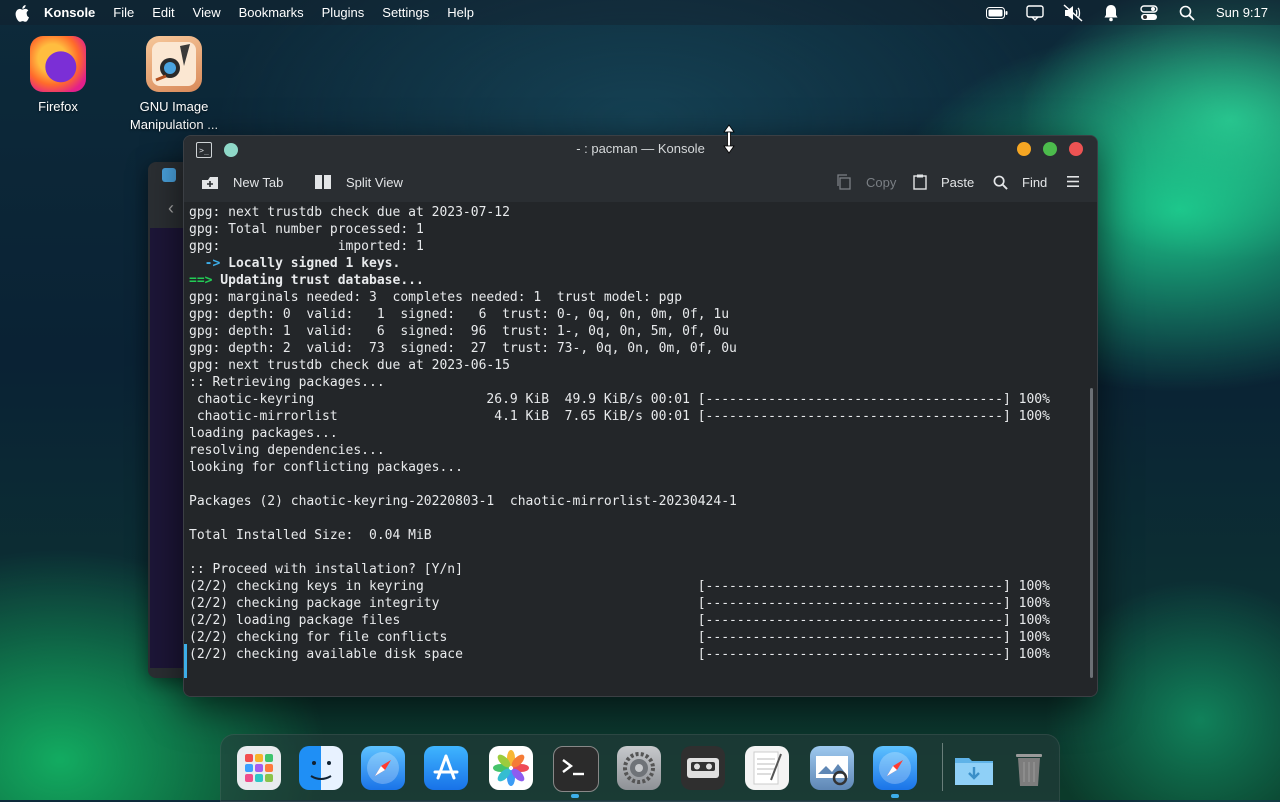  I want to click on dock, so click(640, 768).